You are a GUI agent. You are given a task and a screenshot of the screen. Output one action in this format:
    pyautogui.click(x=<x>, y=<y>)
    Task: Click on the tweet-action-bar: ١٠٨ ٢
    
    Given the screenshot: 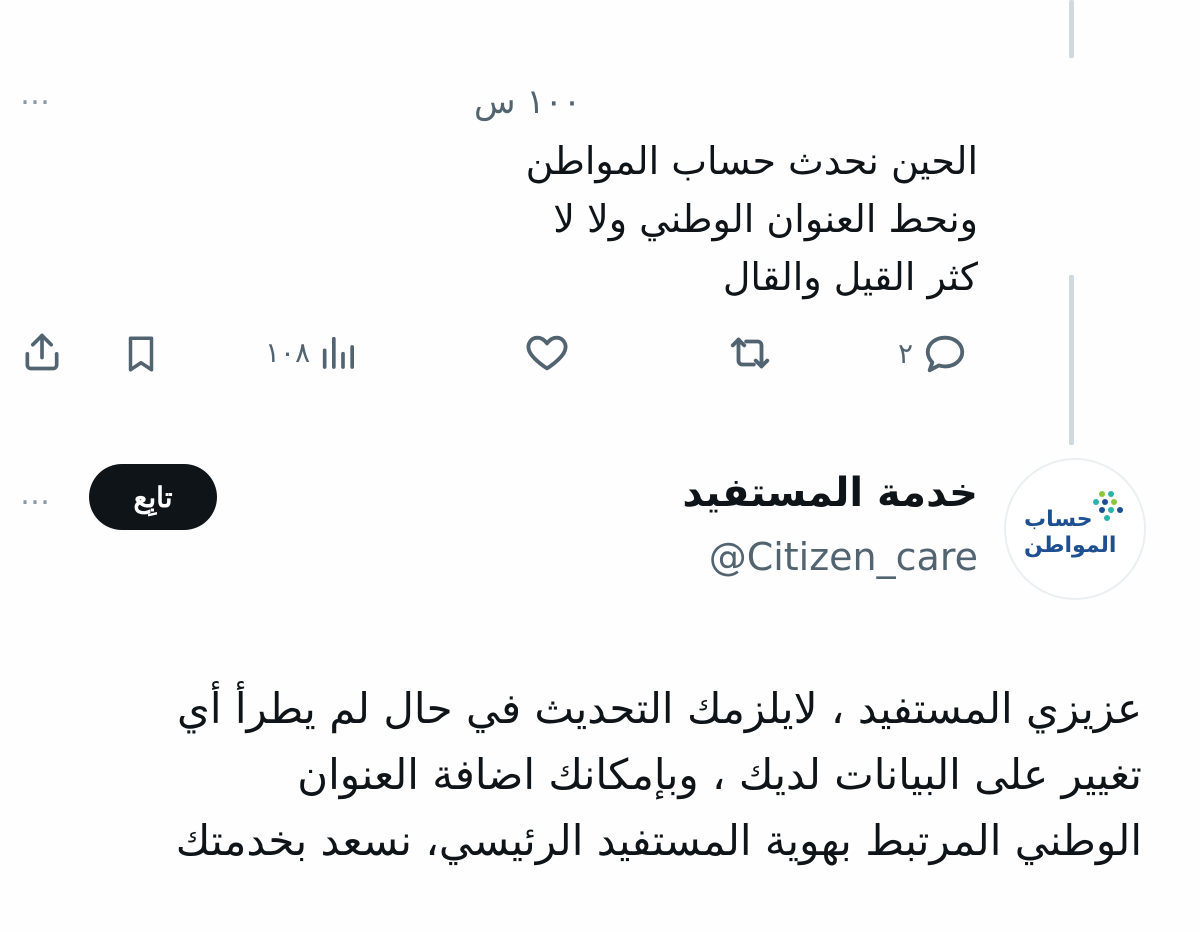 What is the action you would take?
    pyautogui.click(x=500, y=360)
    